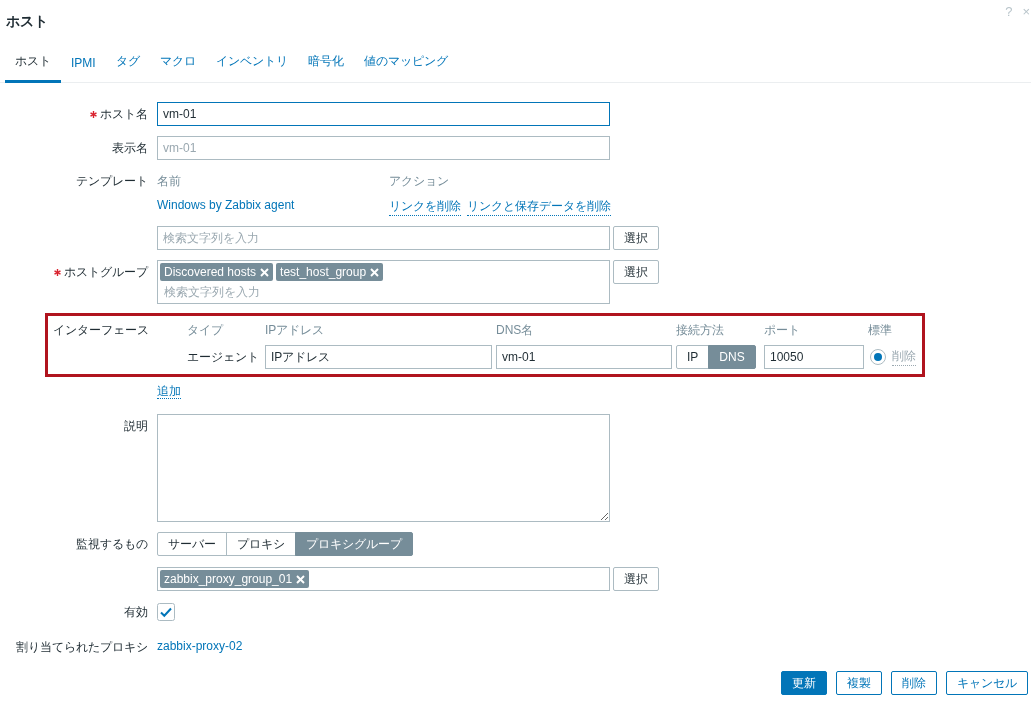  Describe the element at coordinates (295, 330) in the screenshot. I see `column-header: IPアドレス` at that location.